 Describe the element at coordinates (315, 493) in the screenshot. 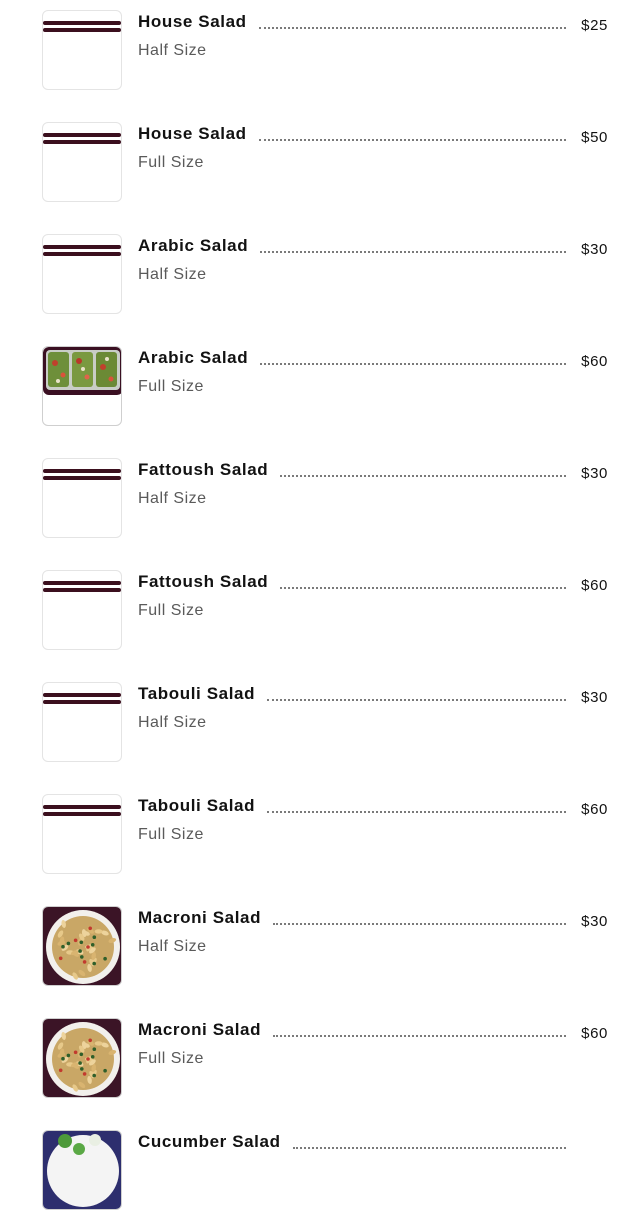

I see `menu-item: Fattoush Salad Half Size $30` at that location.